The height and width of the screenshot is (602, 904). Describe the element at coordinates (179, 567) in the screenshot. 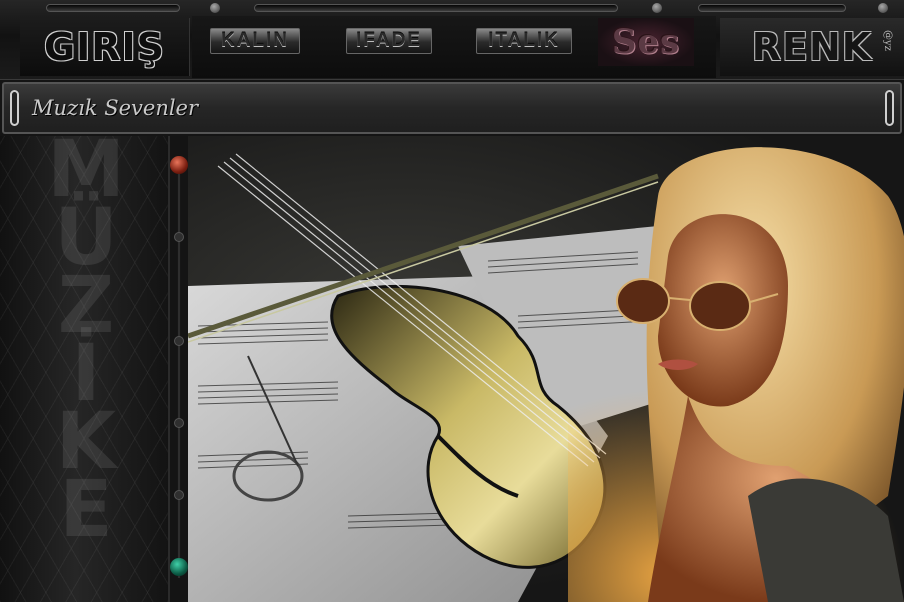

I see `green-knob-icon` at that location.